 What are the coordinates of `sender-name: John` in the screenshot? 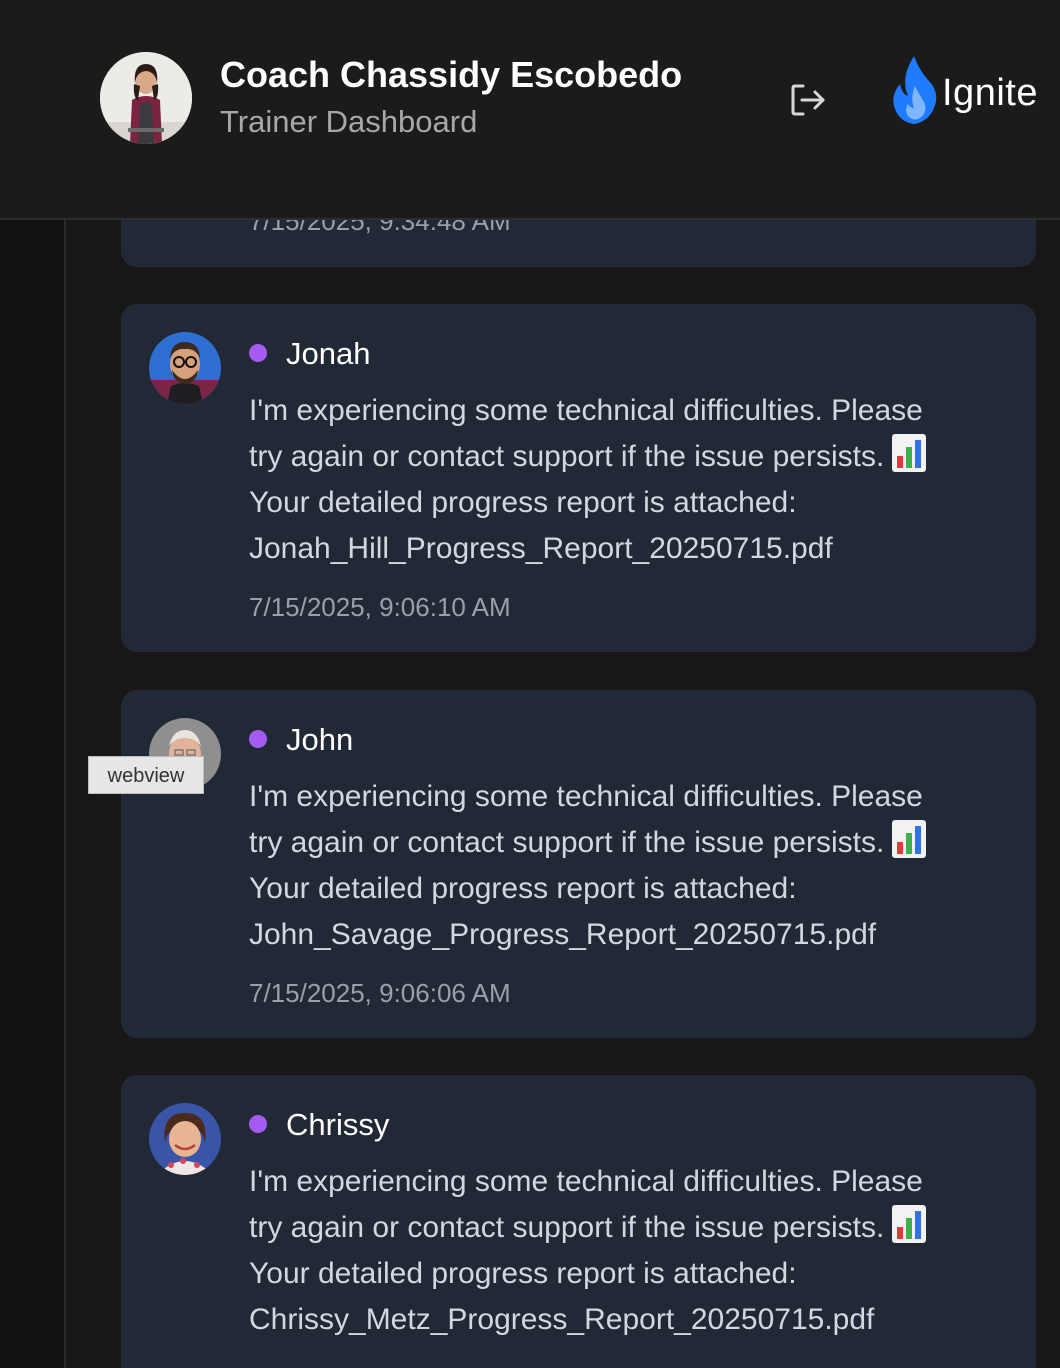 It's located at (320, 739).